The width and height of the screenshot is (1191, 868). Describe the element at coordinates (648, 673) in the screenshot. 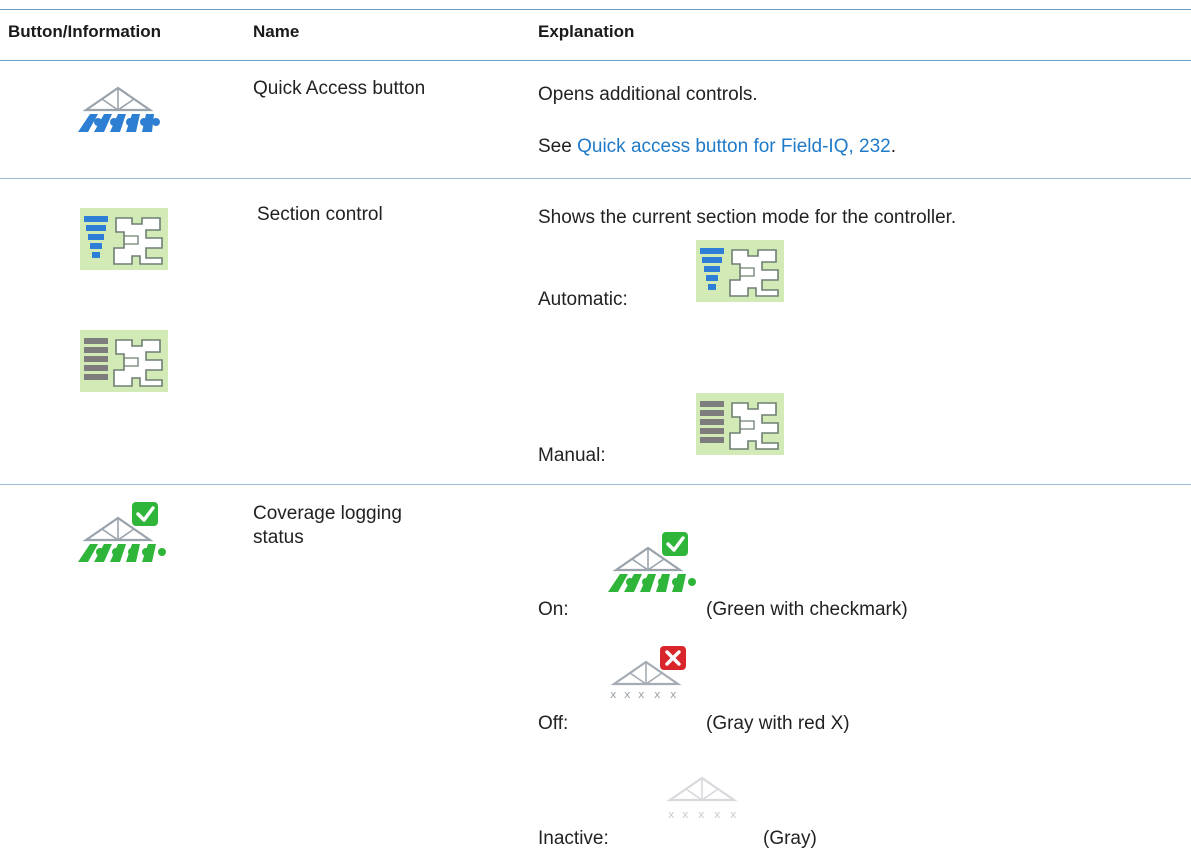

I see `coverage-logging-off-icon: xxxxx` at that location.